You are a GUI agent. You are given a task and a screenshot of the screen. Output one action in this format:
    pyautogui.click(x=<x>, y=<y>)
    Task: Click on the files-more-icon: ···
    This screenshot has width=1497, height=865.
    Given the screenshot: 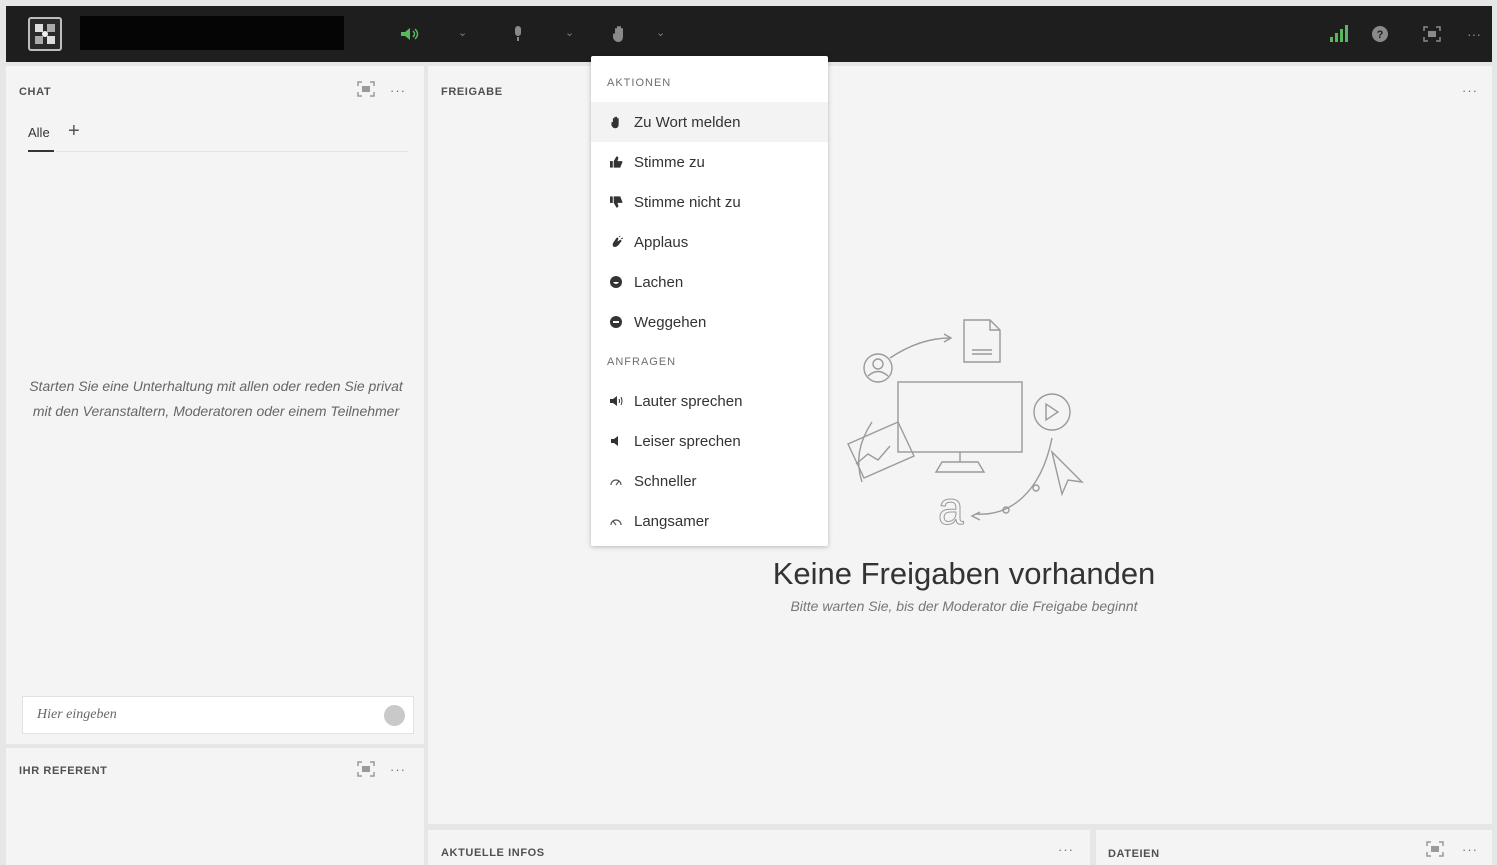 What is the action you would take?
    pyautogui.click(x=1470, y=849)
    